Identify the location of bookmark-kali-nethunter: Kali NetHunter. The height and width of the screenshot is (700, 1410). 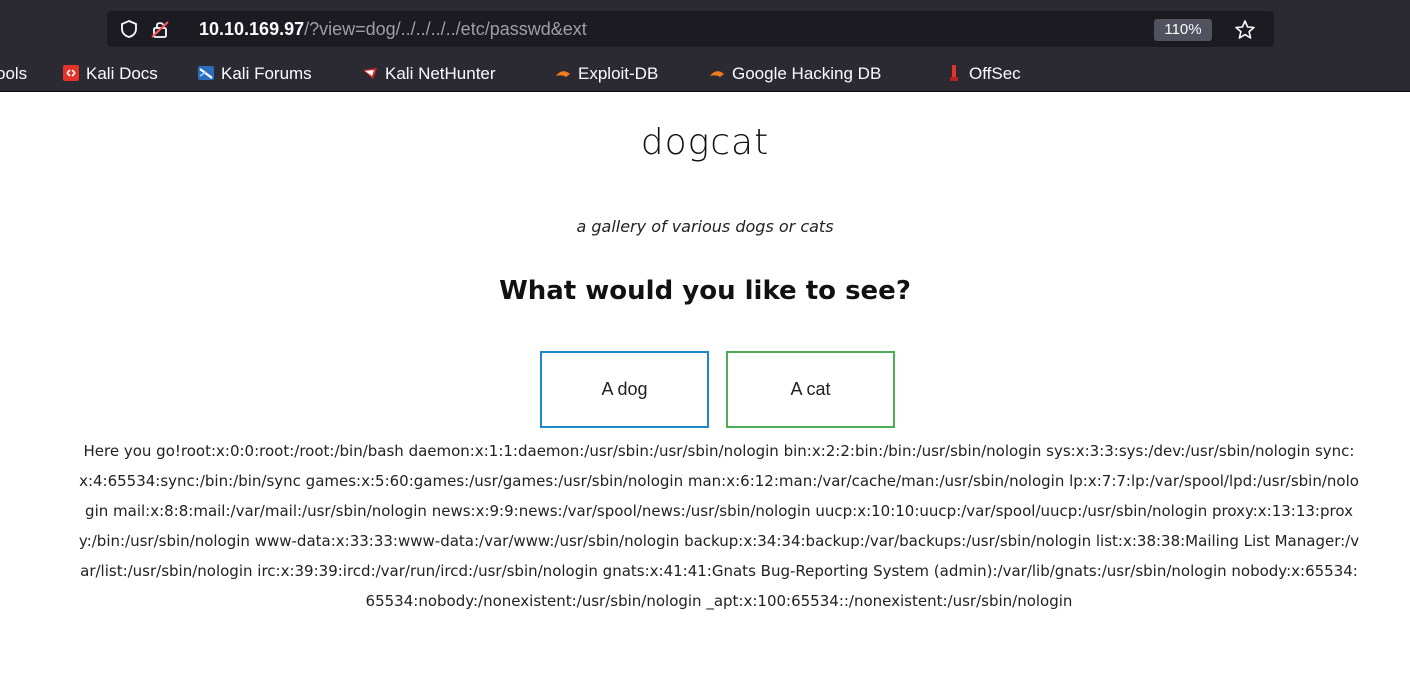
(428, 74).